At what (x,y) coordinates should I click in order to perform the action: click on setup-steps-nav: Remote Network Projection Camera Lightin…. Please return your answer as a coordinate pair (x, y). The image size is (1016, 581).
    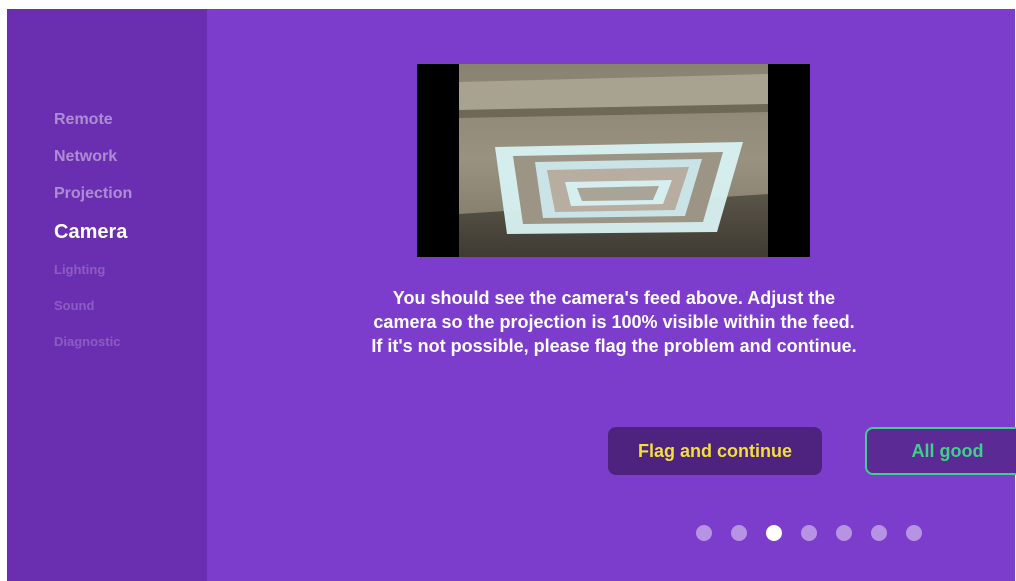
    Looking at the image, I should click on (93, 230).